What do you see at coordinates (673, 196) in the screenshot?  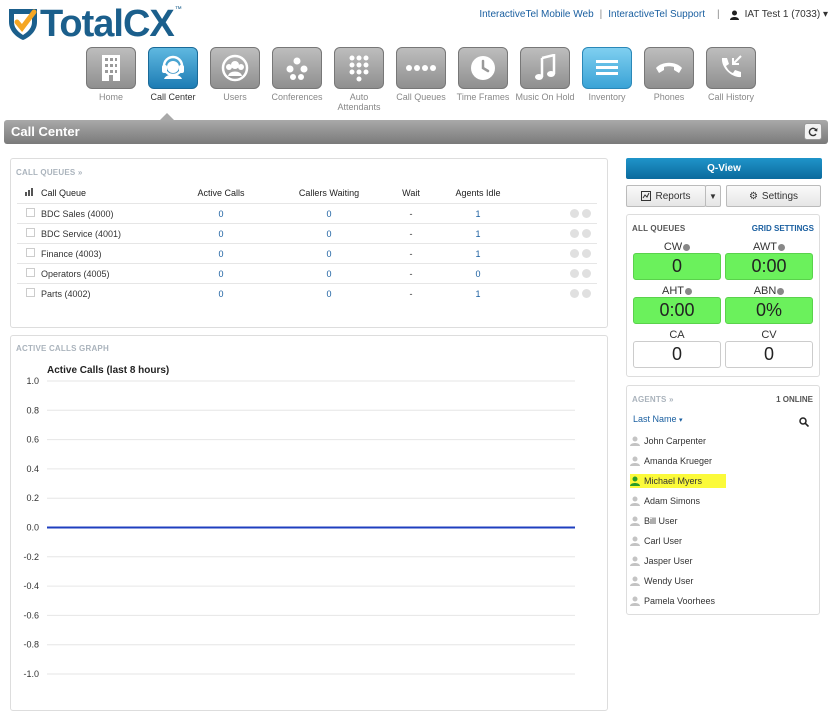 I see `reports-label: Reports` at bounding box center [673, 196].